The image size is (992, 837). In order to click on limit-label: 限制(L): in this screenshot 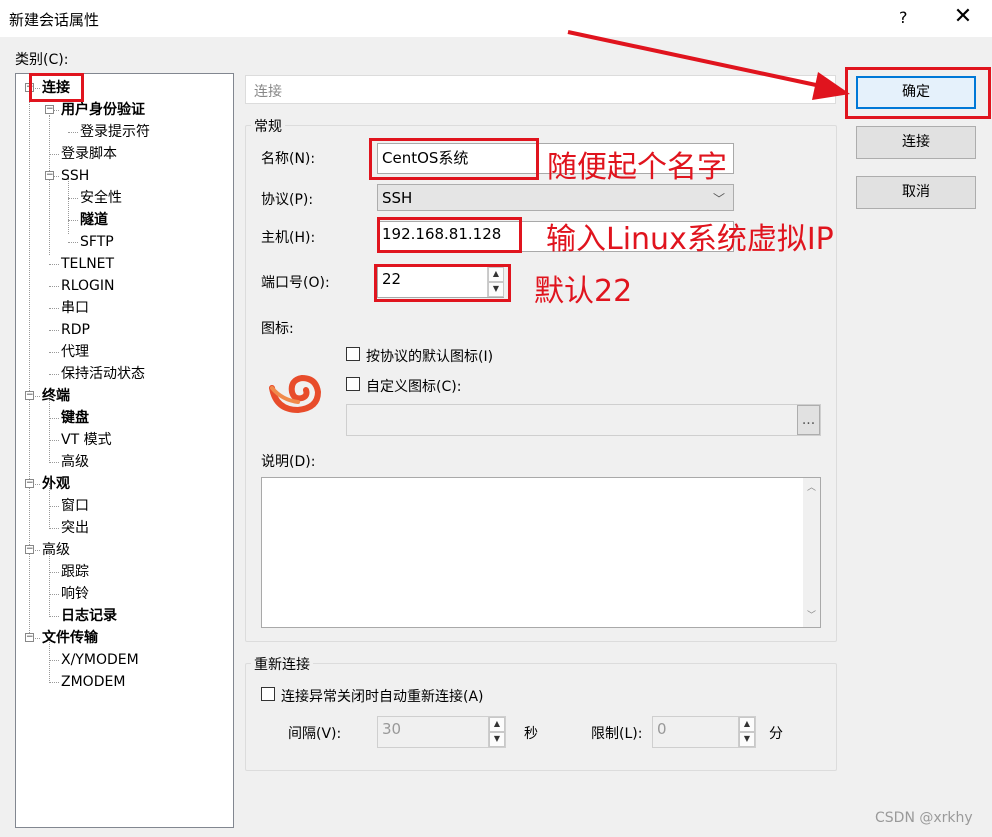, I will do `click(617, 734)`.